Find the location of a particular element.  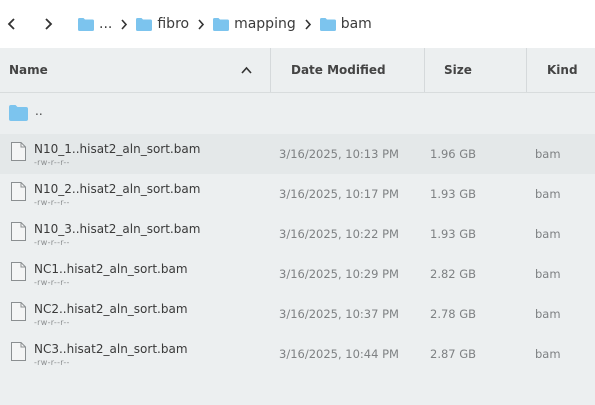

breadcrumb-item-bam: bam is located at coordinates (345, 24).